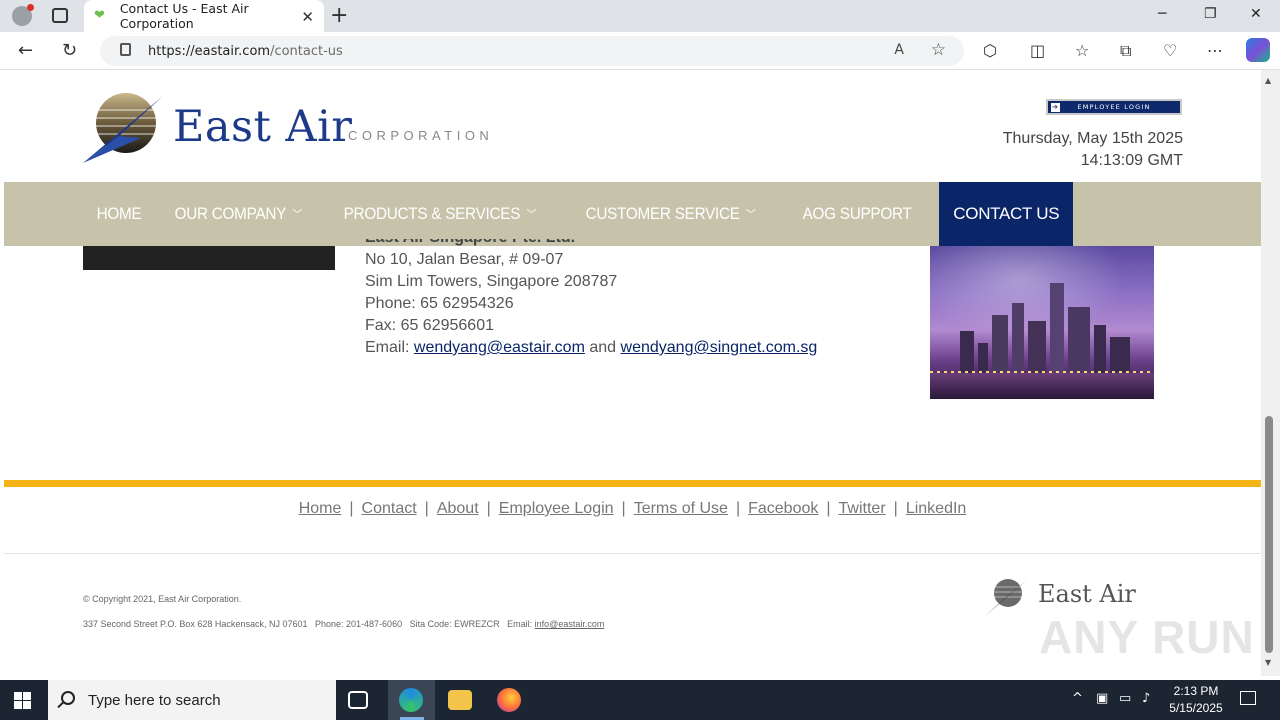  I want to click on site-logo: East Air CORPORATION, so click(293, 128).